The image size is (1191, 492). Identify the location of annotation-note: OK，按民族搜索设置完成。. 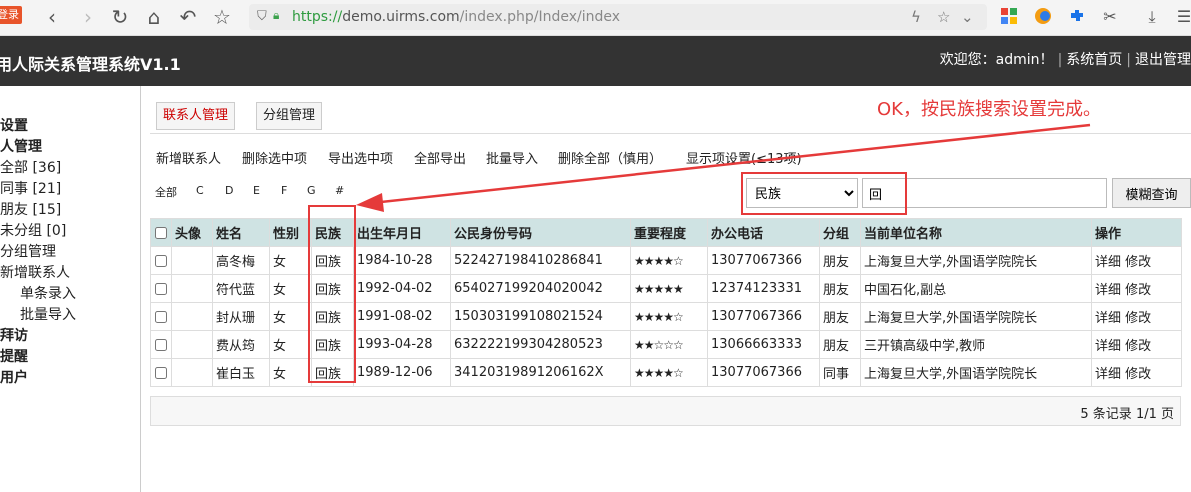
(989, 109).